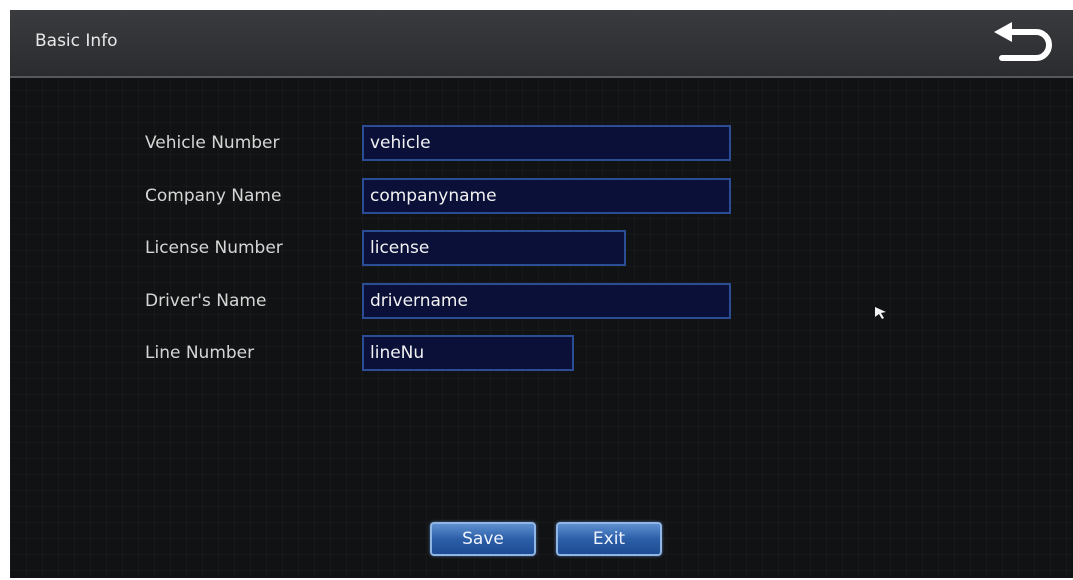  What do you see at coordinates (483, 539) in the screenshot?
I see `save-button: Save` at bounding box center [483, 539].